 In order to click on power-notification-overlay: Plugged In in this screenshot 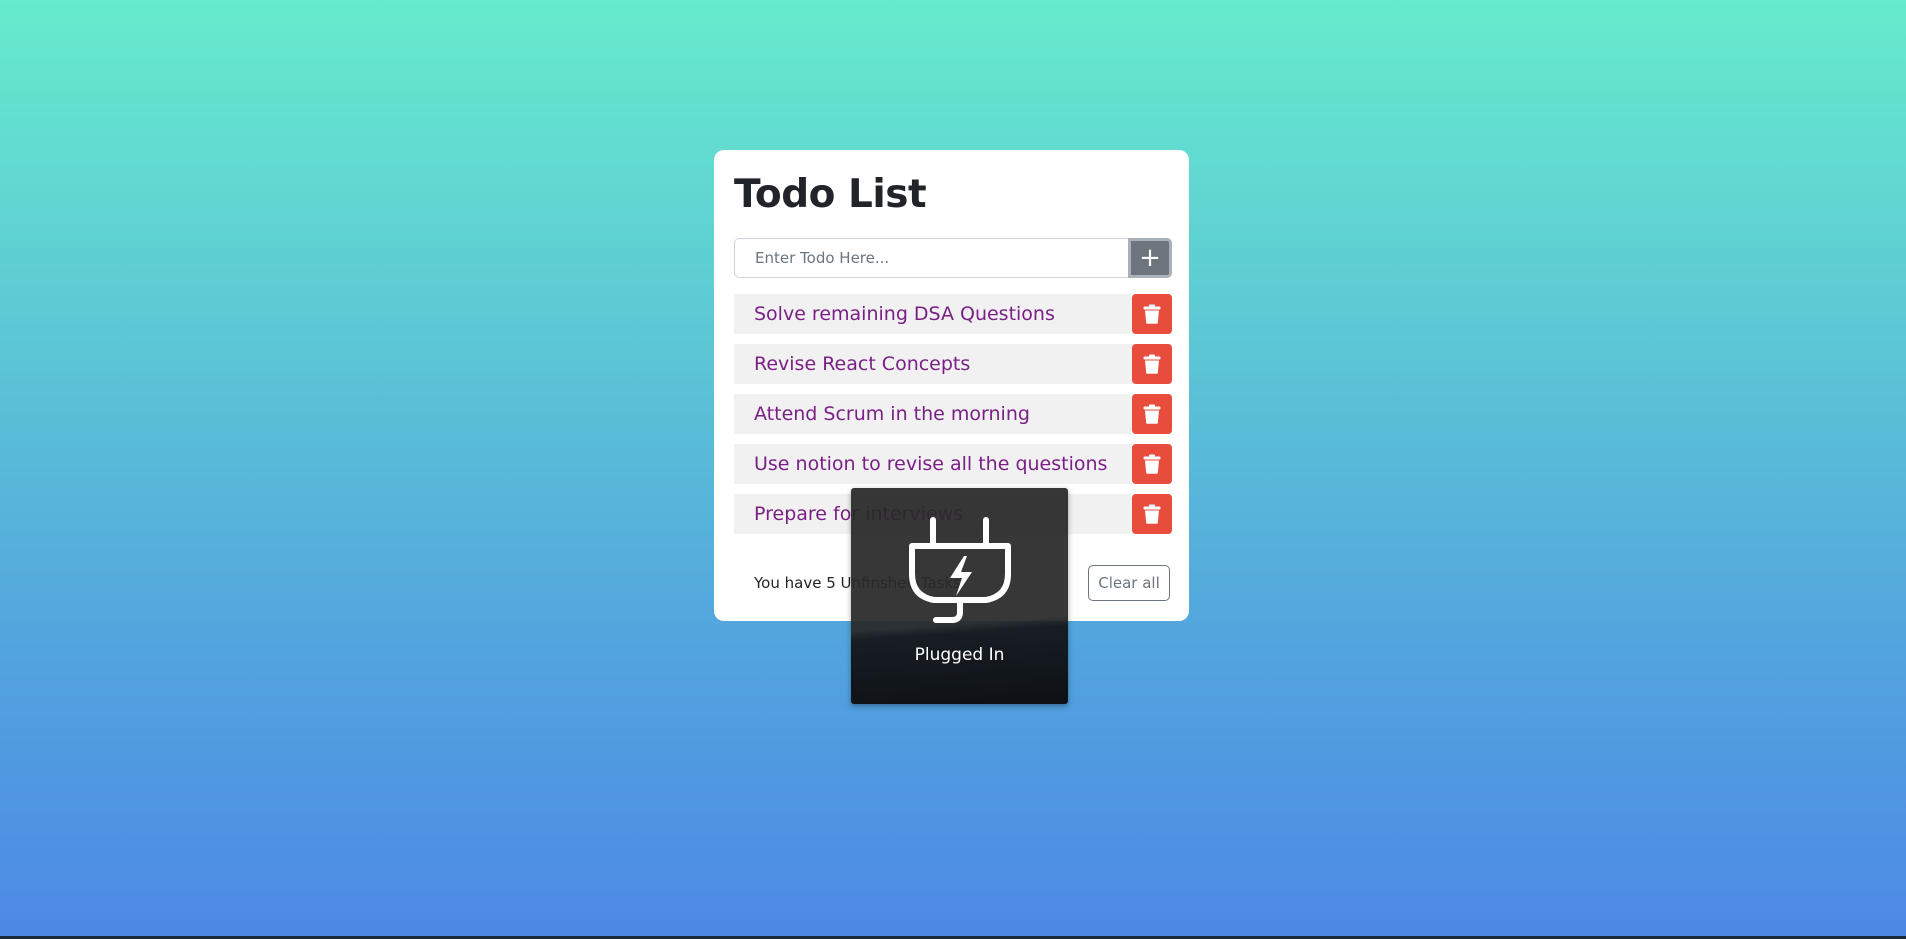, I will do `click(959, 596)`.